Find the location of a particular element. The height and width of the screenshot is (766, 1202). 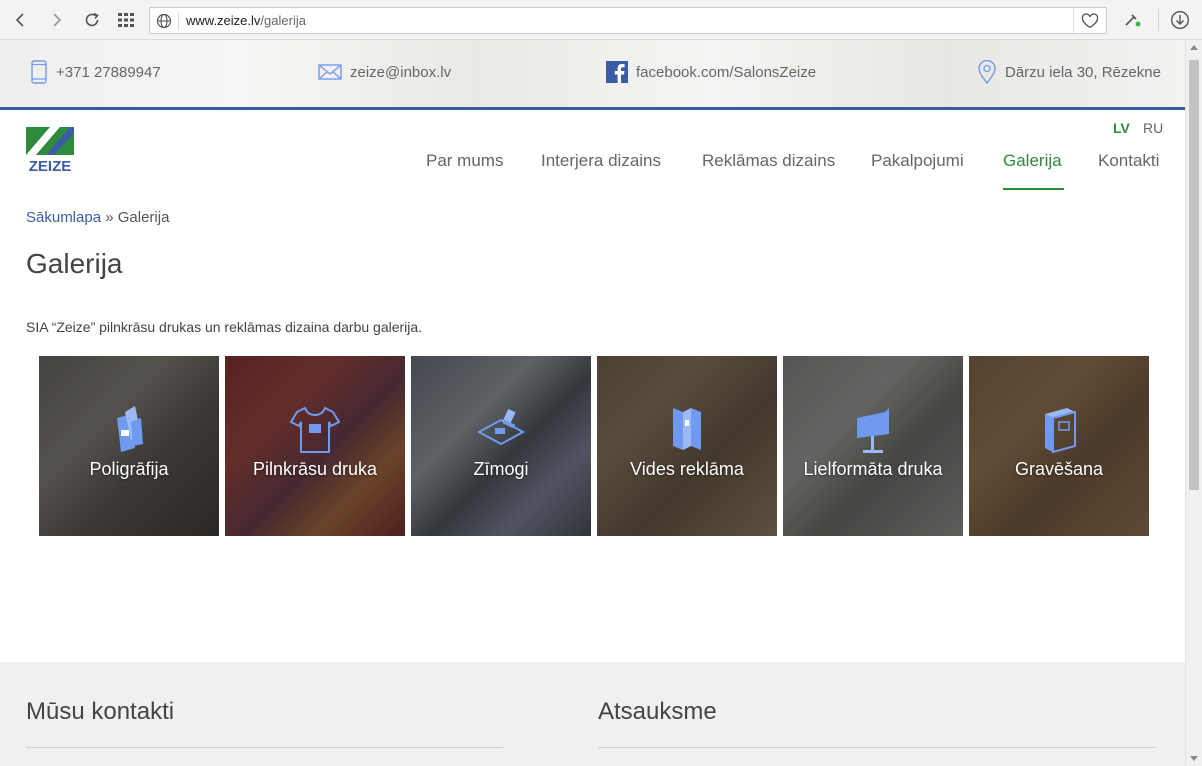

address-separator is located at coordinates (178, 21).